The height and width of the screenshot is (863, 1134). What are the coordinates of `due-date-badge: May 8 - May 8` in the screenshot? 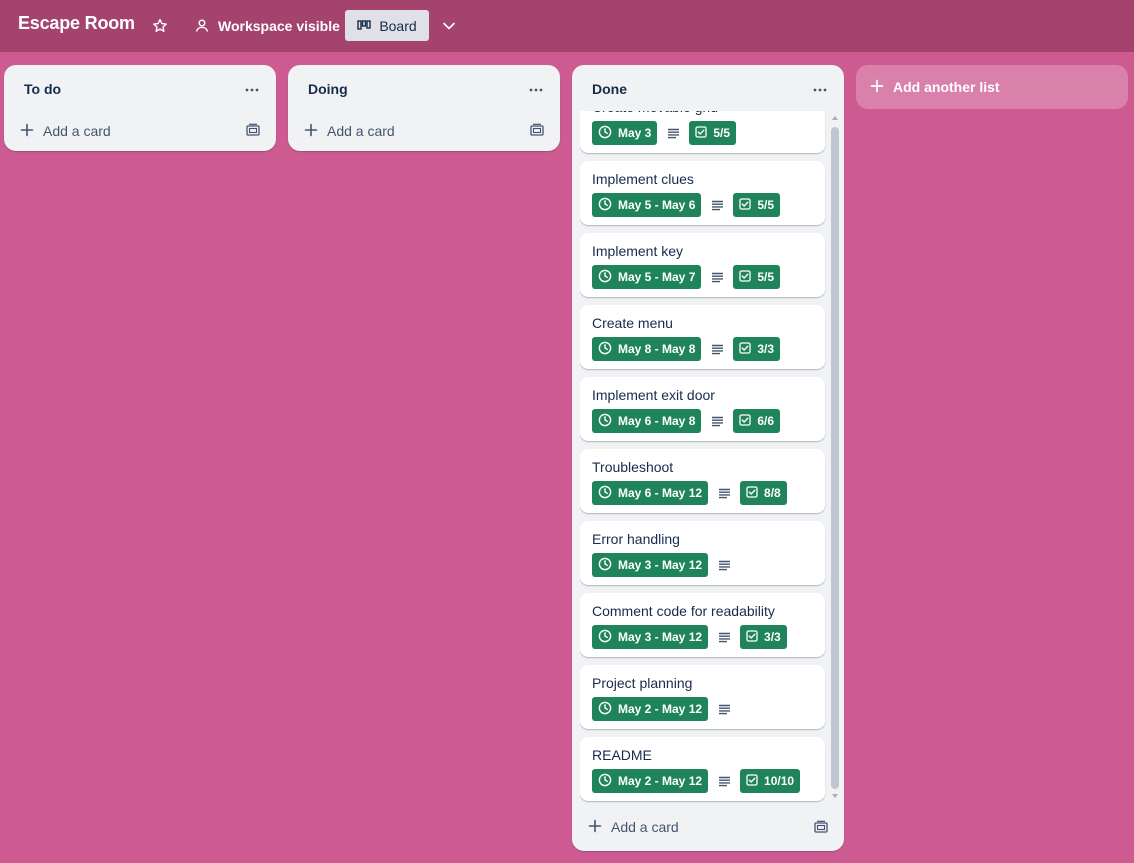 It's located at (647, 349).